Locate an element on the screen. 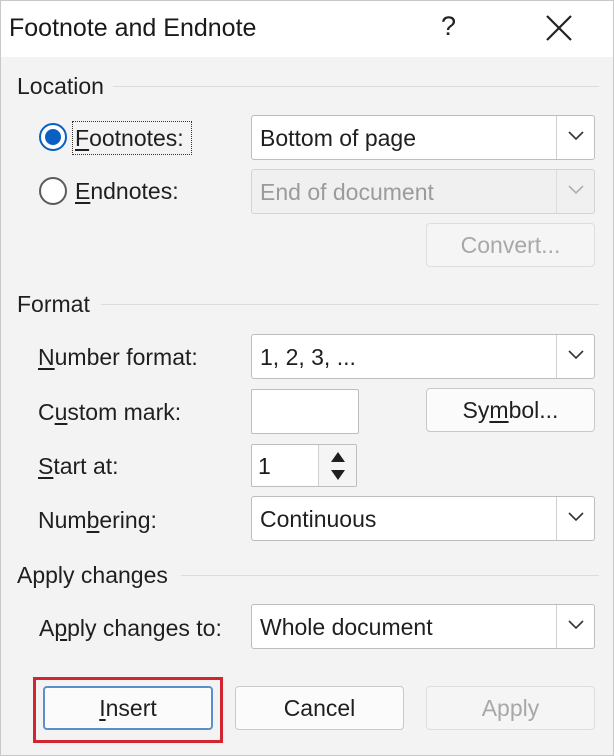  apply-changes-to-value: Whole document is located at coordinates (346, 627).